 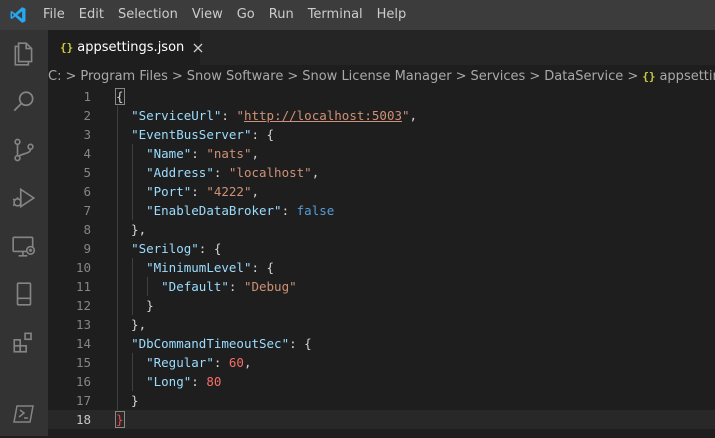 What do you see at coordinates (83, 419) in the screenshot?
I see `line-number: 18` at bounding box center [83, 419].